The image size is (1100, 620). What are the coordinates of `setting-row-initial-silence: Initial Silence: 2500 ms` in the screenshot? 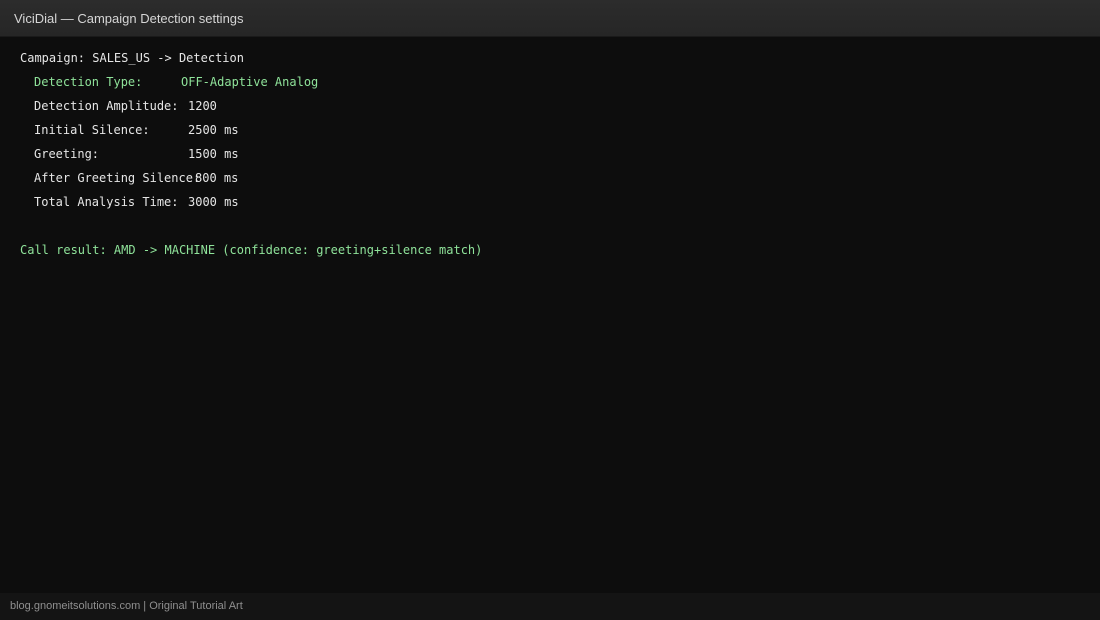 It's located at (136, 130).